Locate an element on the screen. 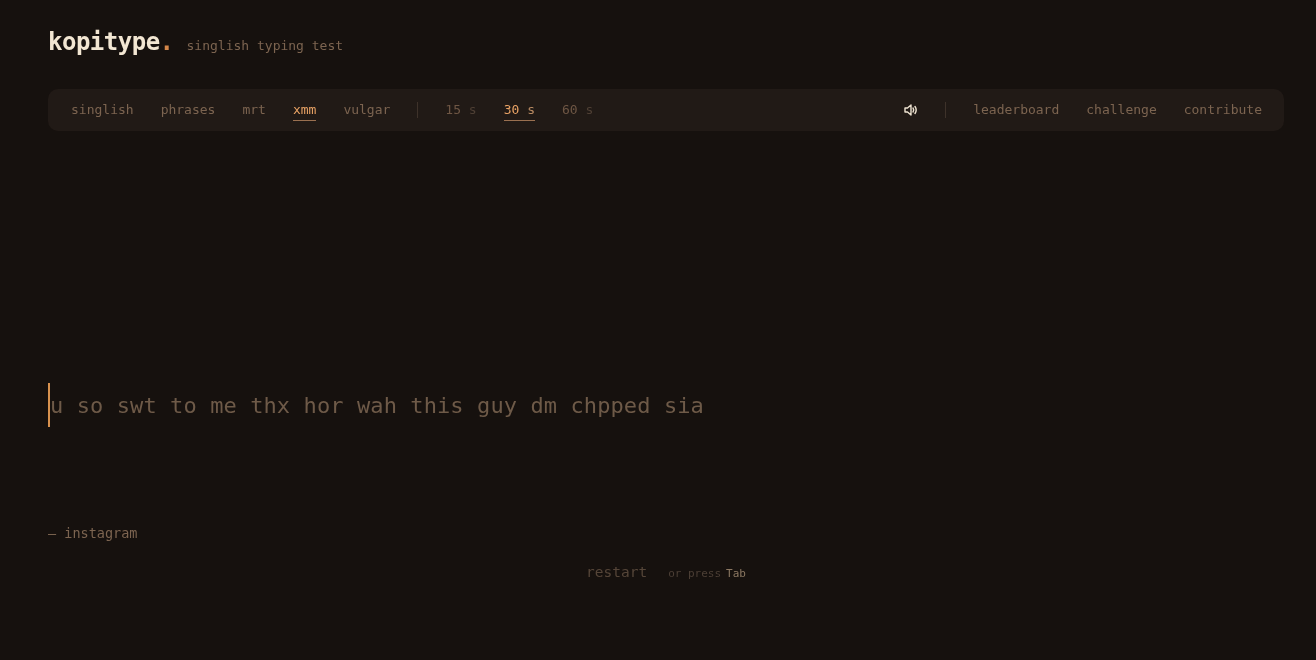  mode-tab: phrases is located at coordinates (188, 111).